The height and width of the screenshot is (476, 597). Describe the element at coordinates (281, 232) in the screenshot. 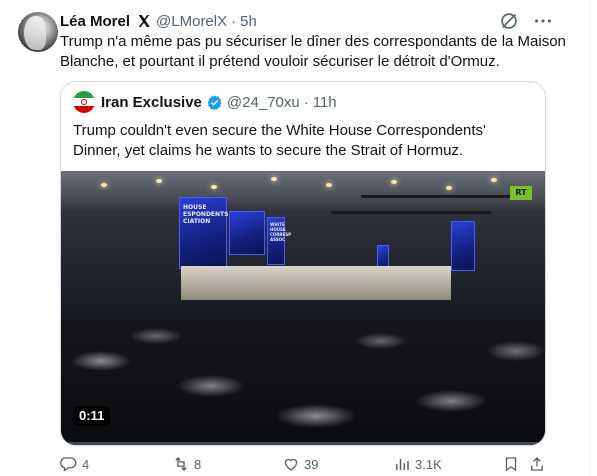

I see `screen-text-right: WHITE HOUSE CORRESP ASSOC` at that location.